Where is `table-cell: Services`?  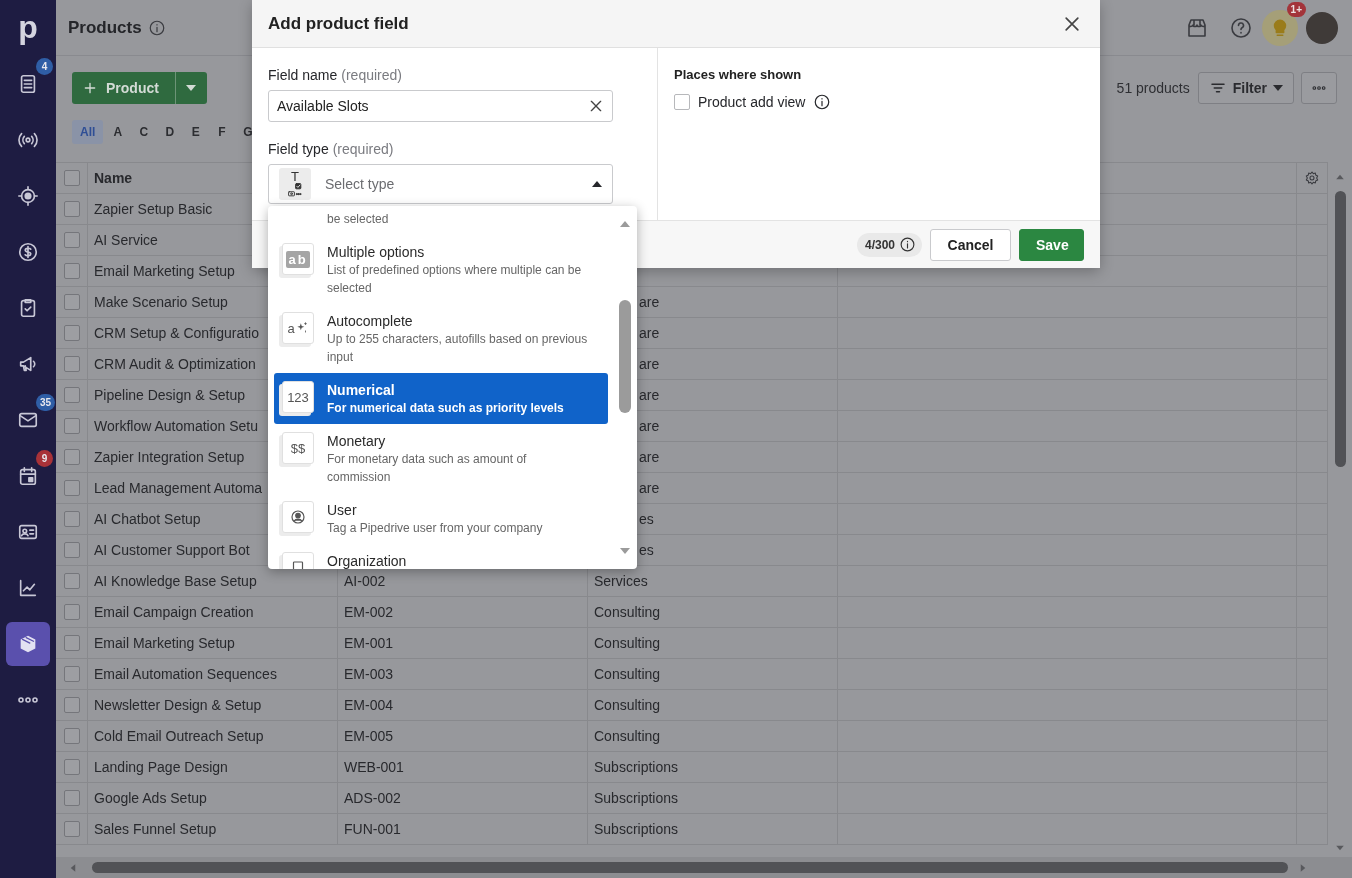 table-cell: Services is located at coordinates (621, 581).